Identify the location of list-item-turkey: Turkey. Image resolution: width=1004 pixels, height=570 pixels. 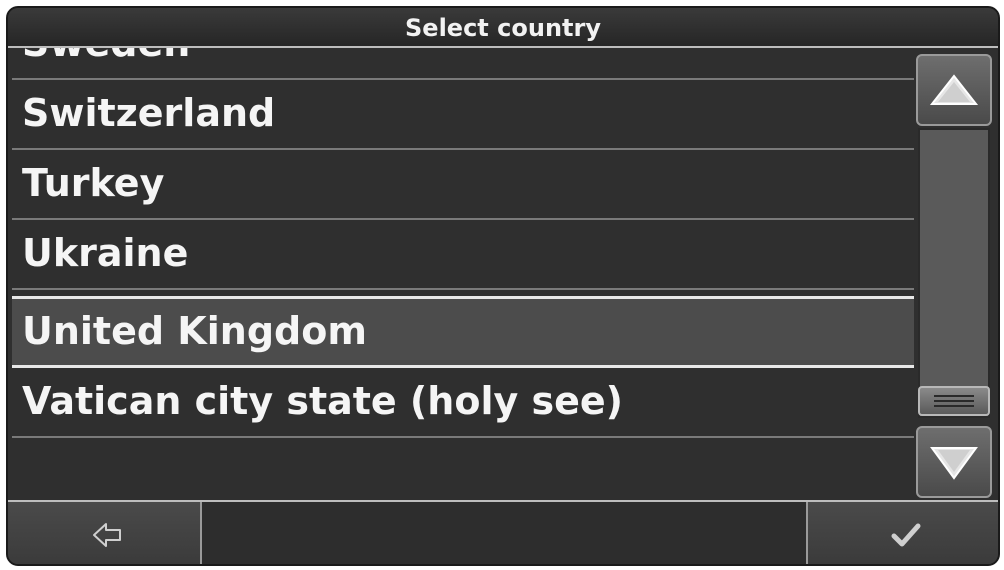
(463, 185).